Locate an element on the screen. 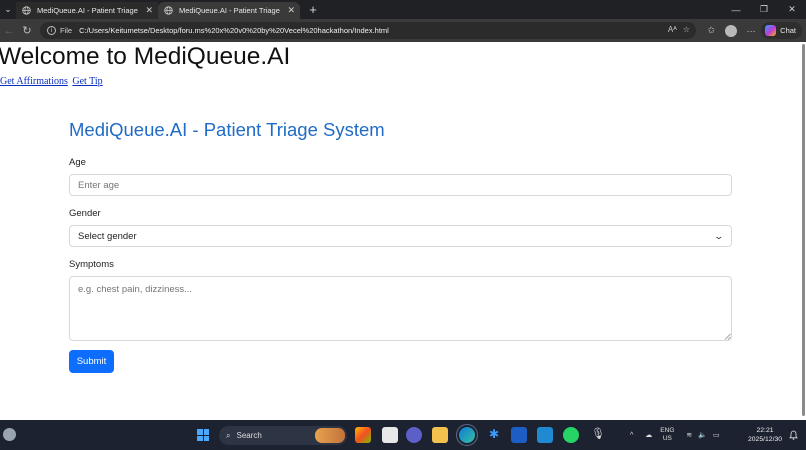 This screenshot has width=806, height=450. lang-code: ENG is located at coordinates (667, 430).